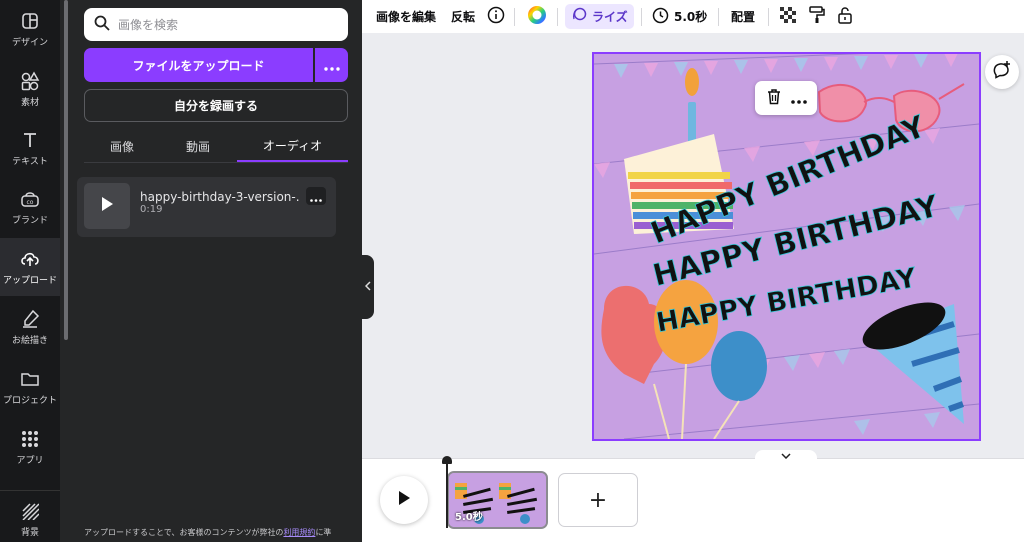 This screenshot has height=542, width=1024. Describe the element at coordinates (30, 161) in the screenshot. I see `rail-label: テキスト` at that location.